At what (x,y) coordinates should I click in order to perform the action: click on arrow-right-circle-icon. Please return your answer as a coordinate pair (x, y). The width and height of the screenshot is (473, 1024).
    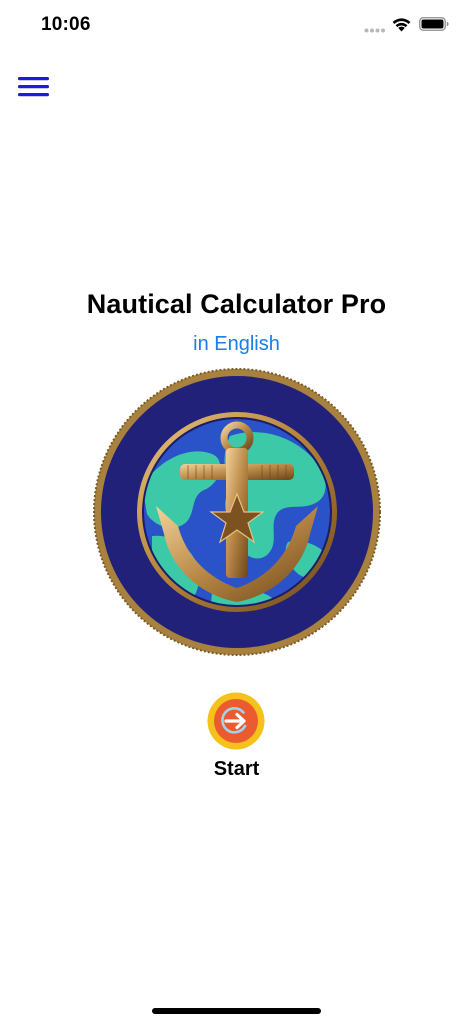
    Looking at the image, I should click on (236, 721).